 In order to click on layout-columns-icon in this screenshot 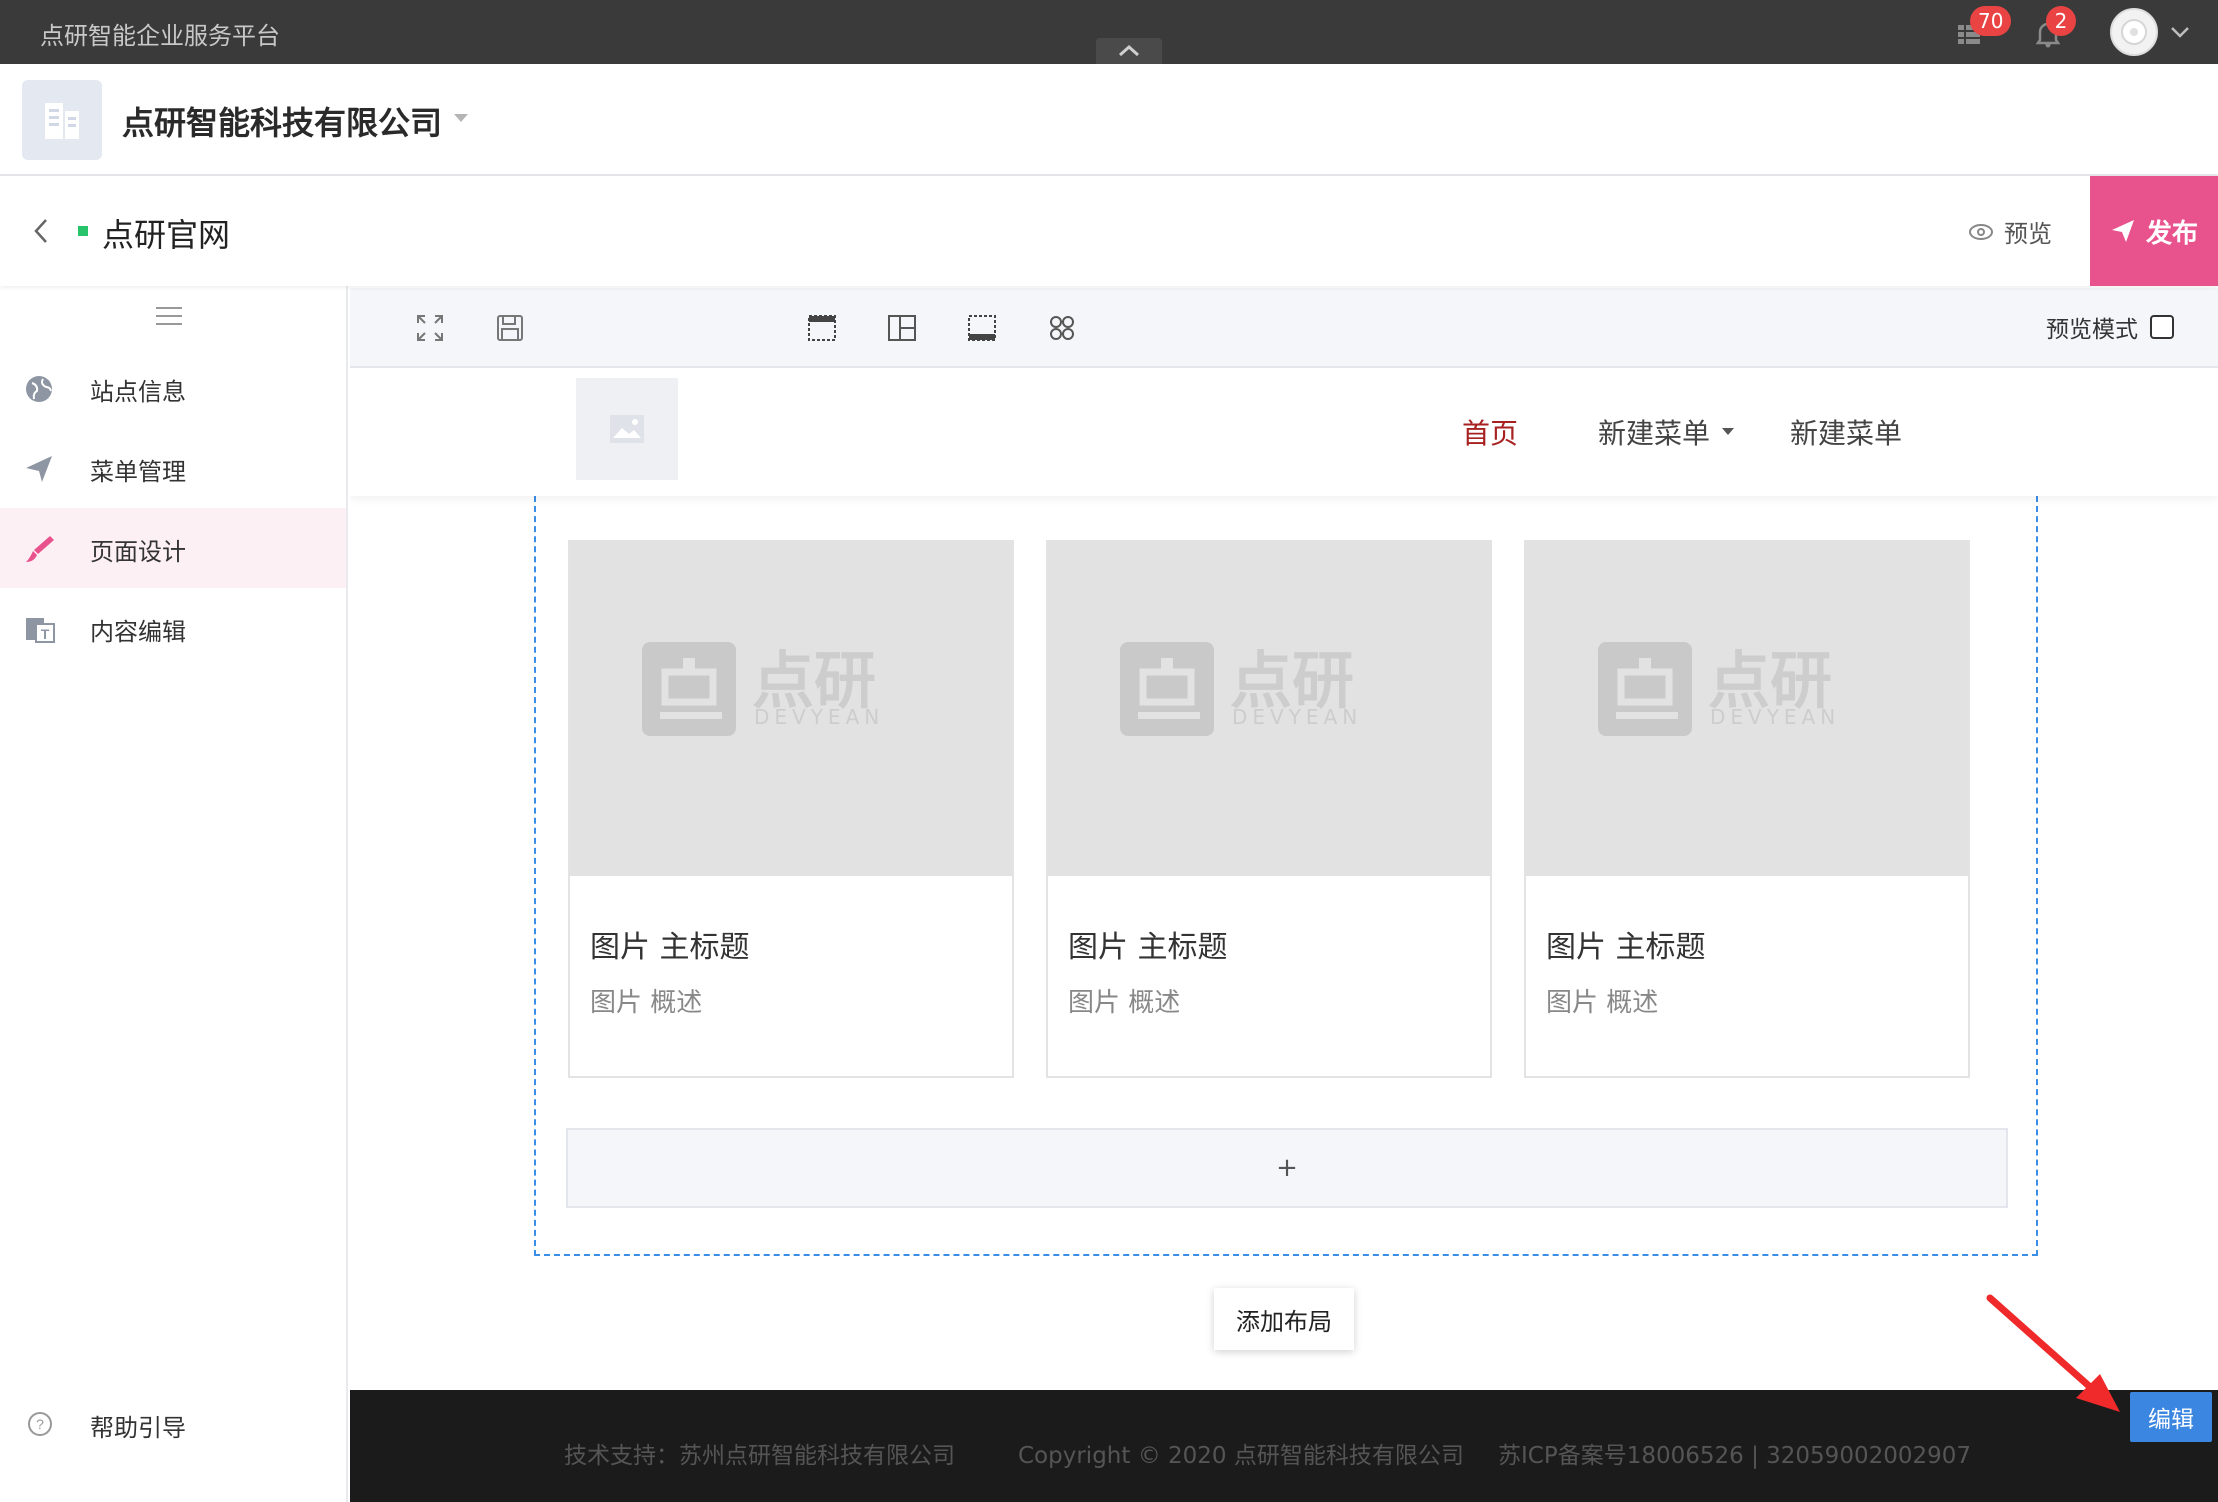, I will do `click(902, 328)`.